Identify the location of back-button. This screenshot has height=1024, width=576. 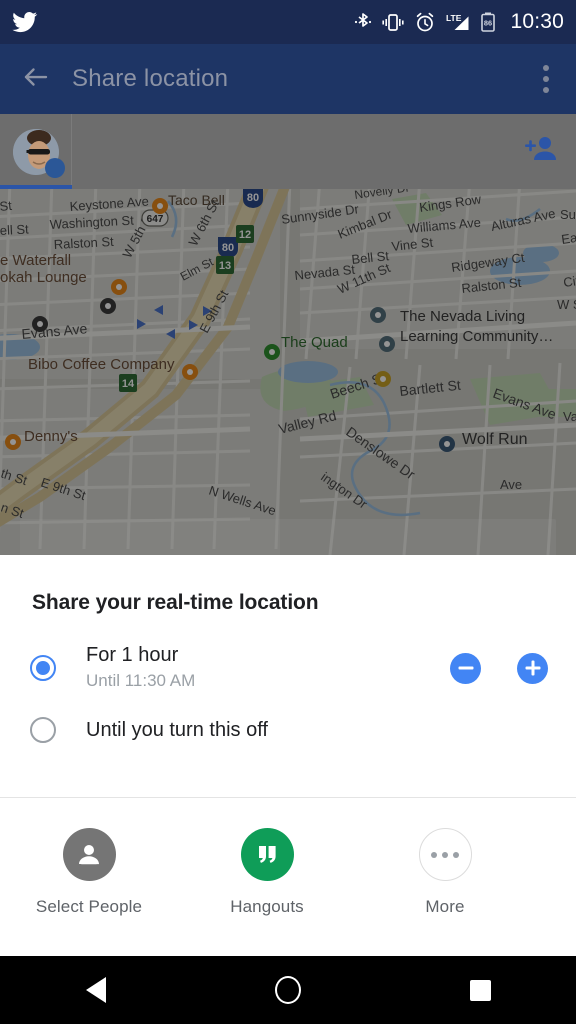
(36, 79).